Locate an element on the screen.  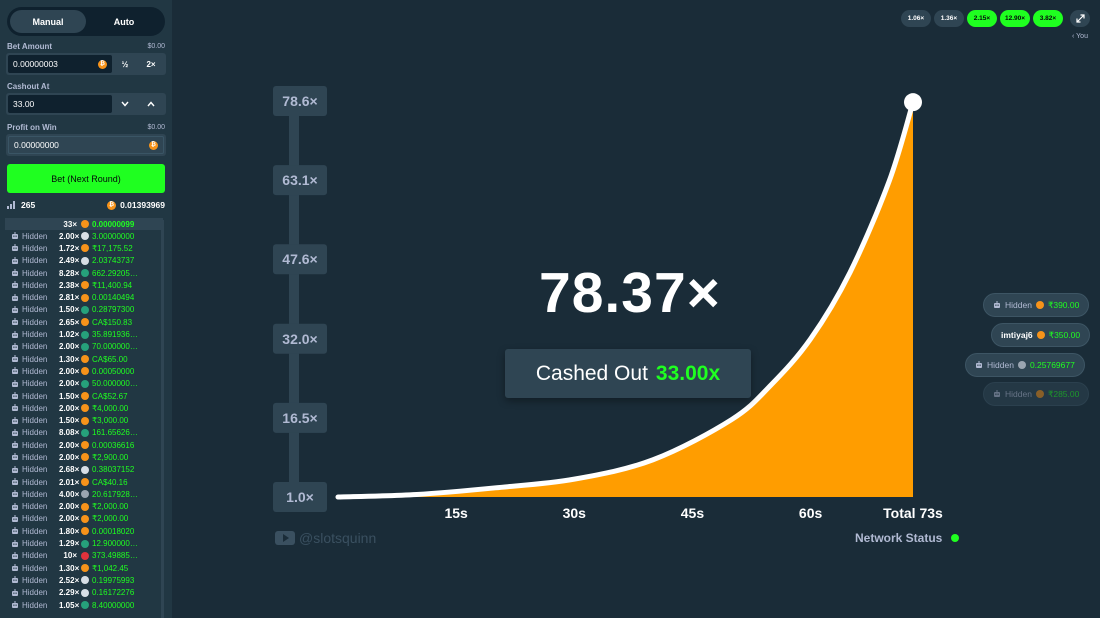
y-tick: 32.0× is located at coordinates (300, 338).